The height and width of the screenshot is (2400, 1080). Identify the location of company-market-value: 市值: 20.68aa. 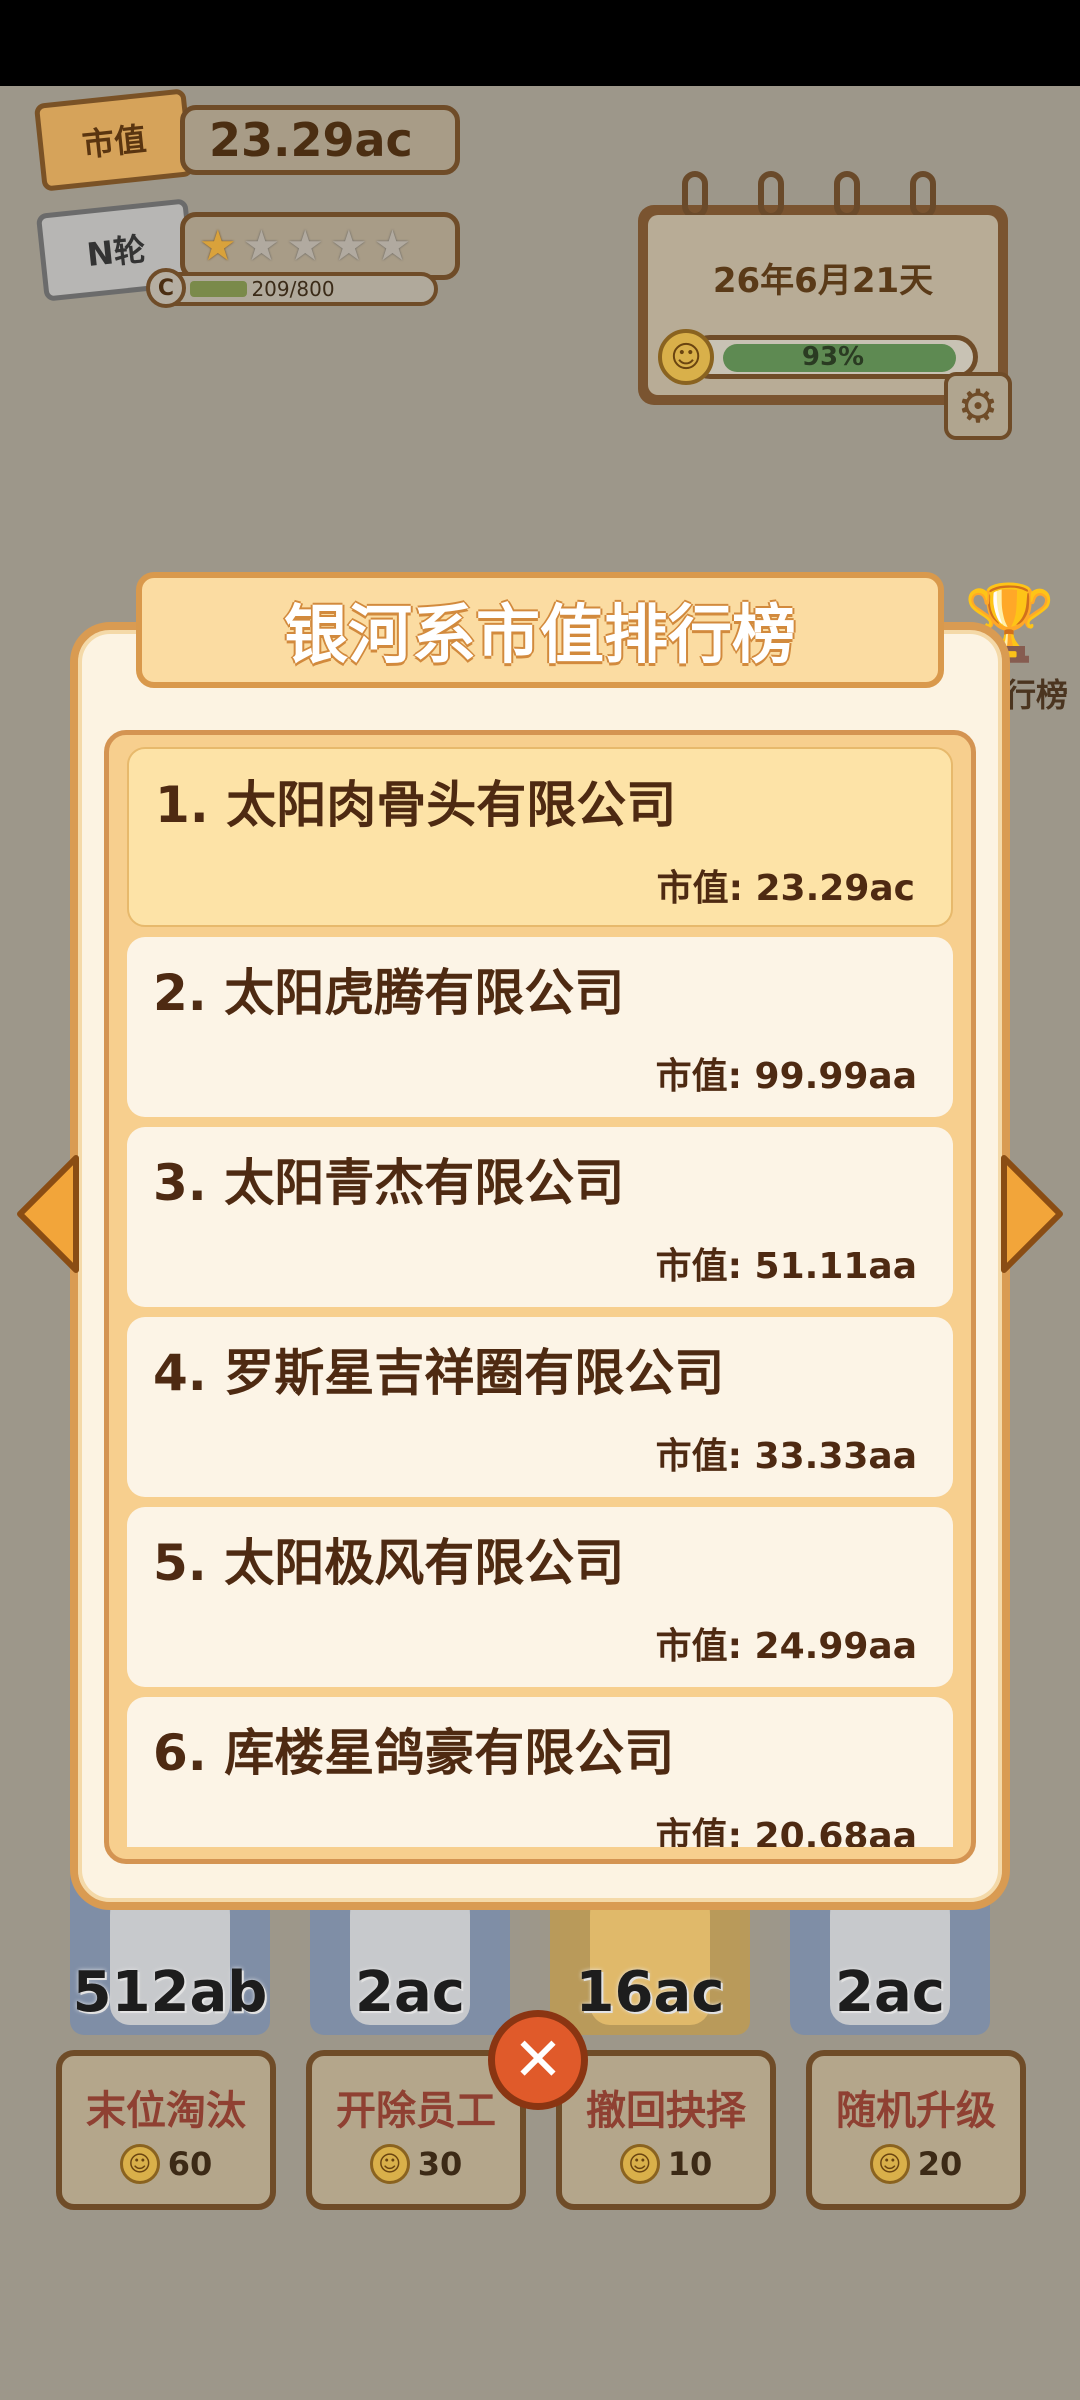
(786, 1831).